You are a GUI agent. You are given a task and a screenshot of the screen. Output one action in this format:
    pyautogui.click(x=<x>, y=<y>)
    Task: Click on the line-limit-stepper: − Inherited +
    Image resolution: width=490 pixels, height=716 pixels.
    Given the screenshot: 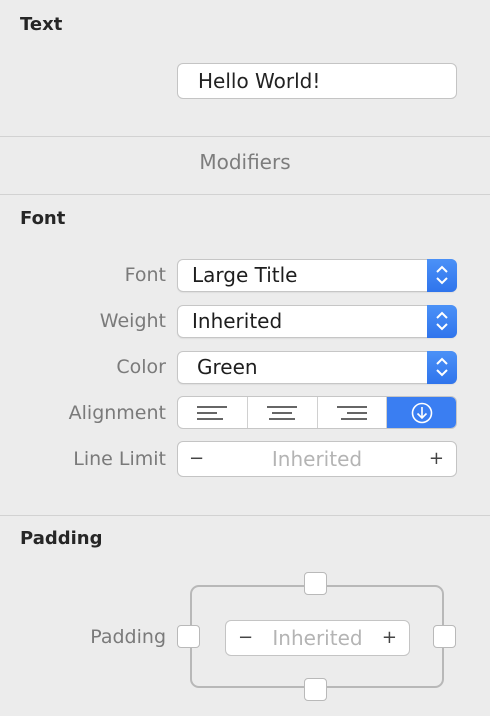 What is the action you would take?
    pyautogui.click(x=317, y=459)
    